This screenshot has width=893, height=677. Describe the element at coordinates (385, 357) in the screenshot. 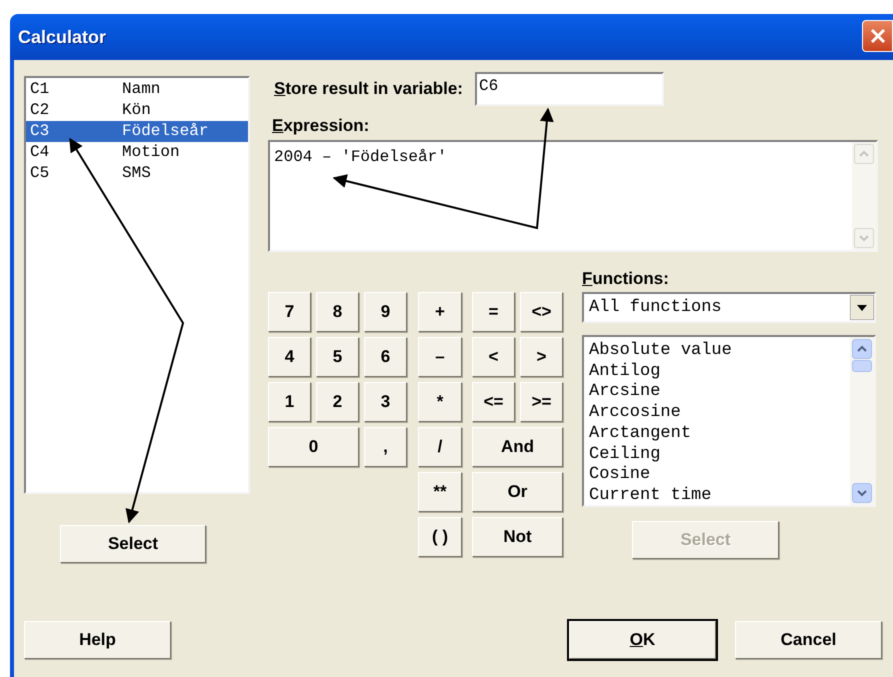

I see `key-button: 6` at that location.